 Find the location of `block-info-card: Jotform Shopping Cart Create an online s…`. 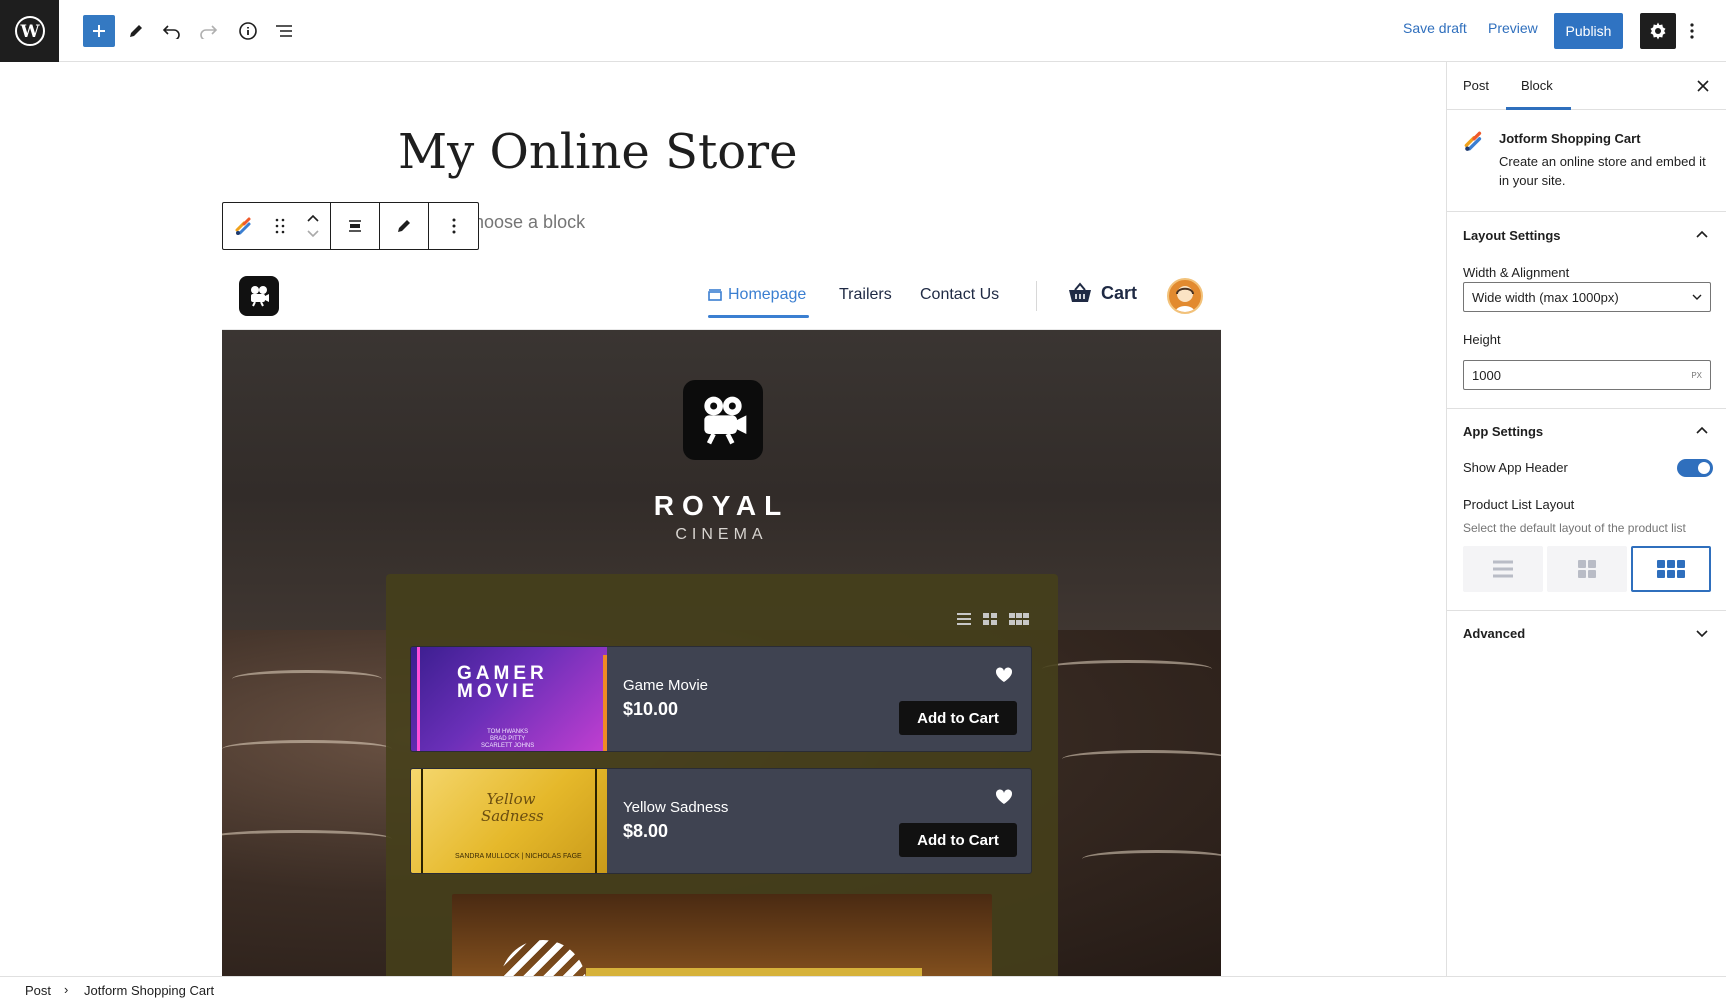

block-info-card: Jotform Shopping Cart Create an online s… is located at coordinates (1586, 161).